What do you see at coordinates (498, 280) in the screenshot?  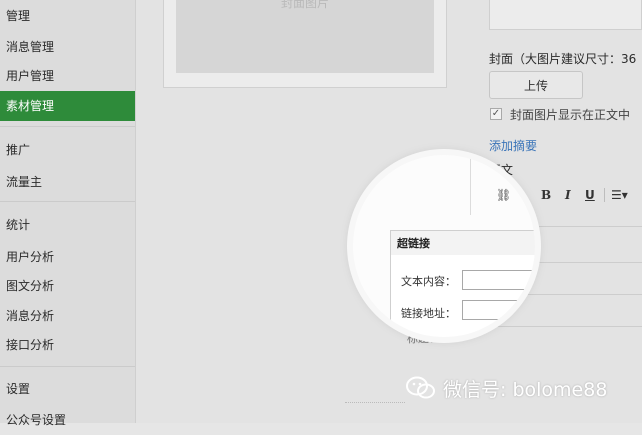 I see `text-content-input` at bounding box center [498, 280].